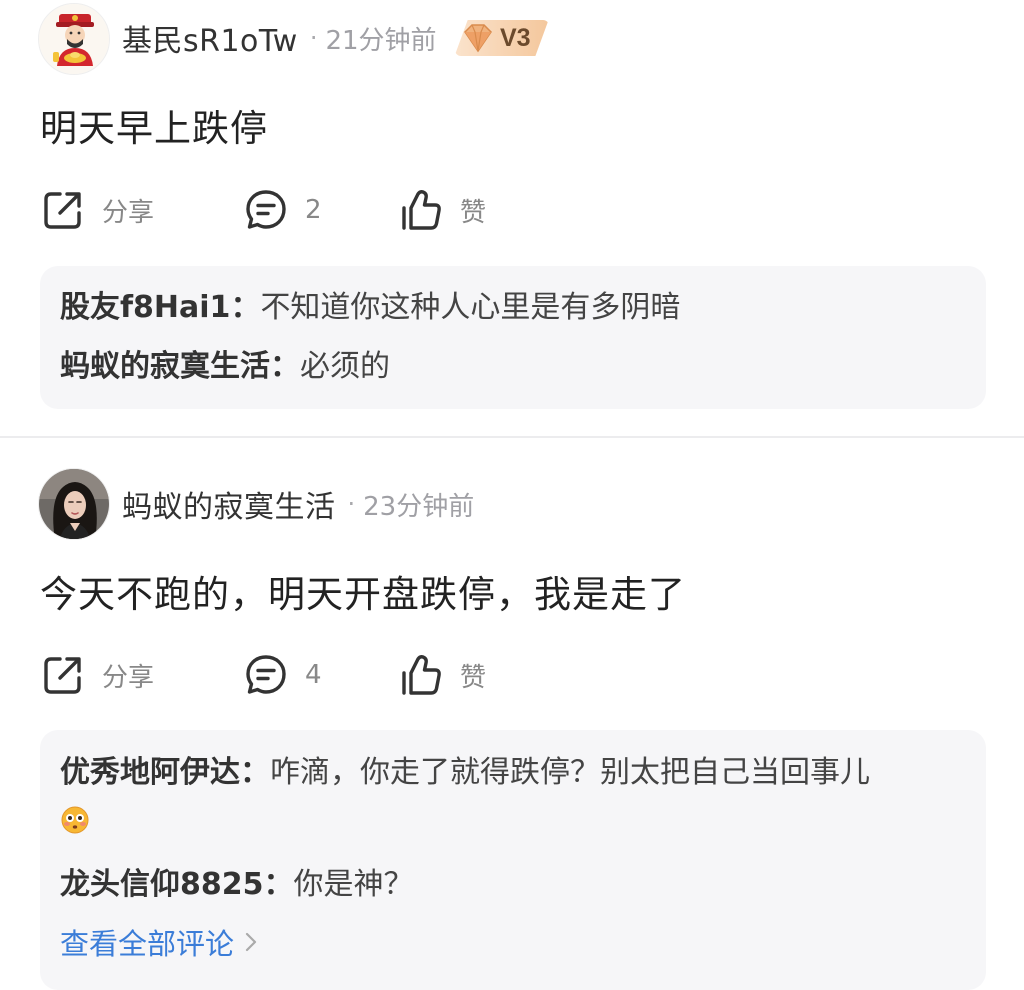  I want to click on level-badge: V3, so click(501, 38).